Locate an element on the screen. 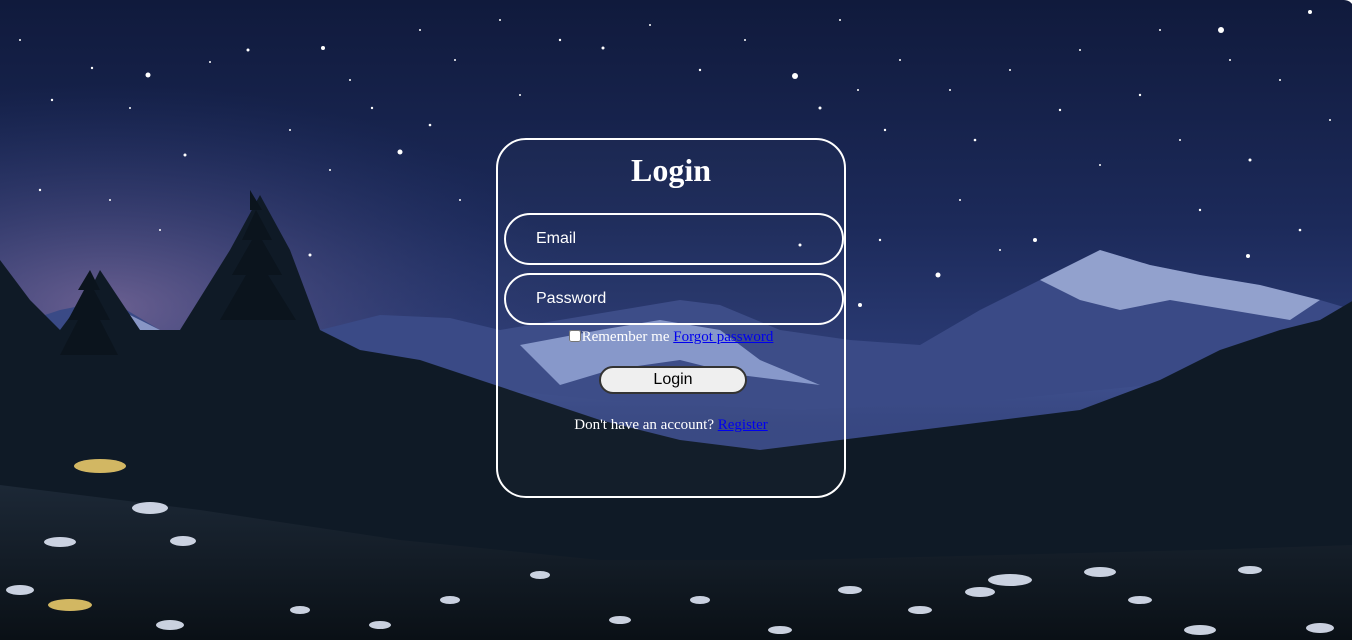 This screenshot has width=1354, height=640. login-button: Login is located at coordinates (673, 380).